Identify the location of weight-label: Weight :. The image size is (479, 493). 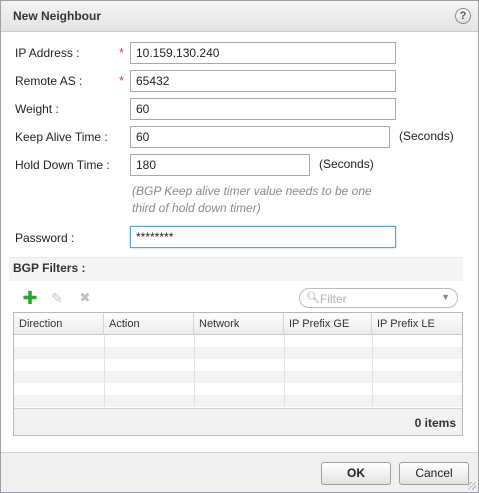
(37, 109).